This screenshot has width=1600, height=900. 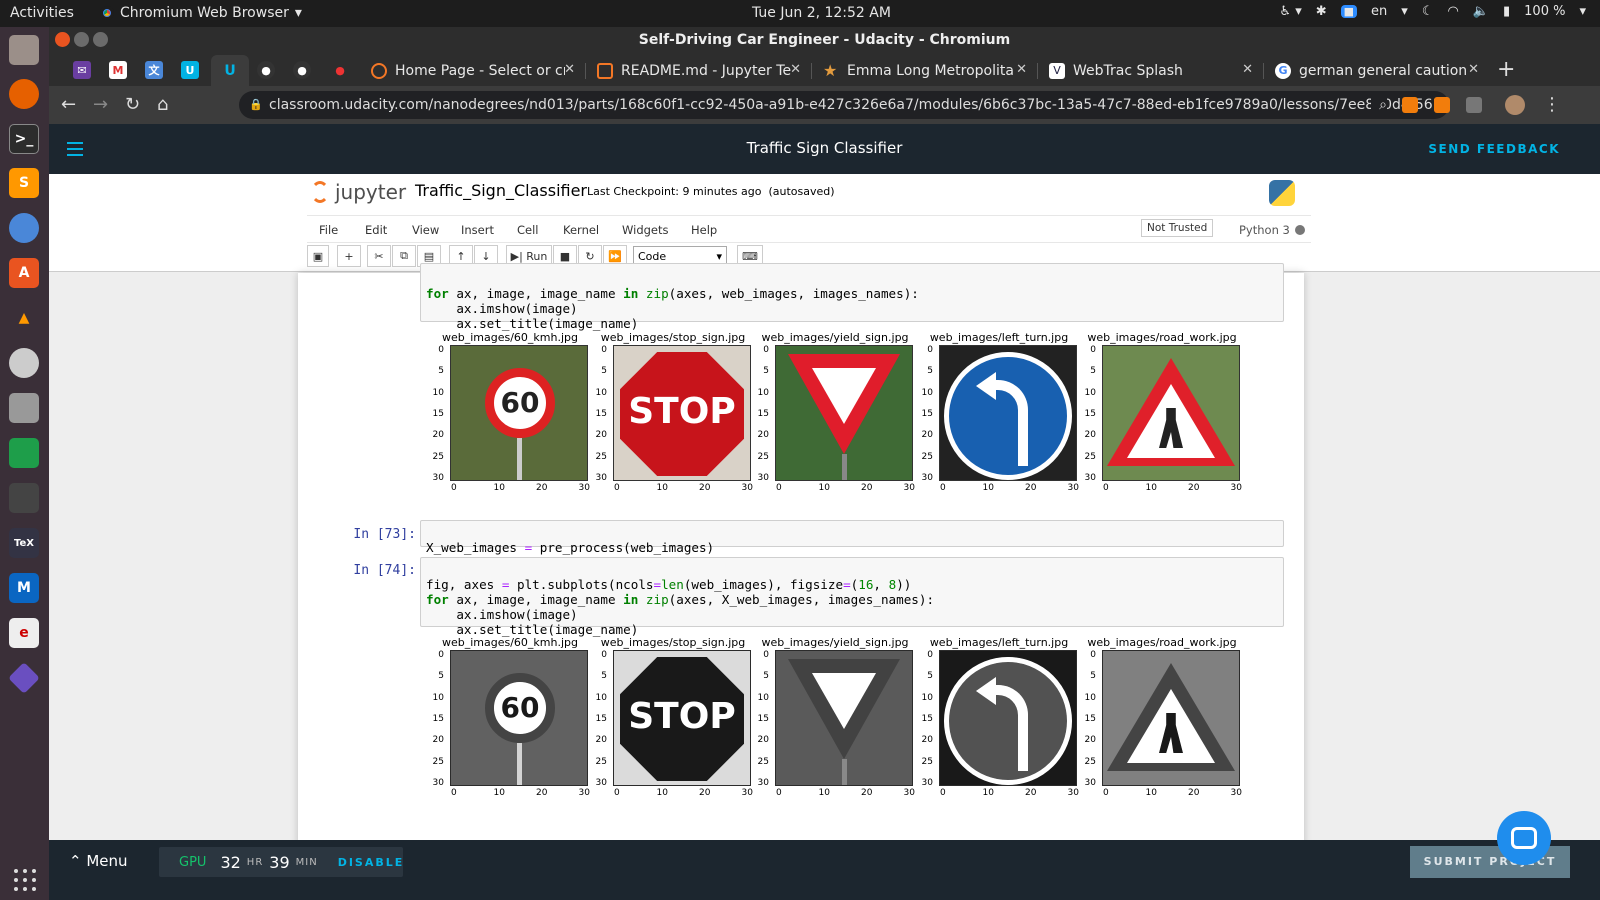 I want to click on settings-icon, so click(x=24, y=363).